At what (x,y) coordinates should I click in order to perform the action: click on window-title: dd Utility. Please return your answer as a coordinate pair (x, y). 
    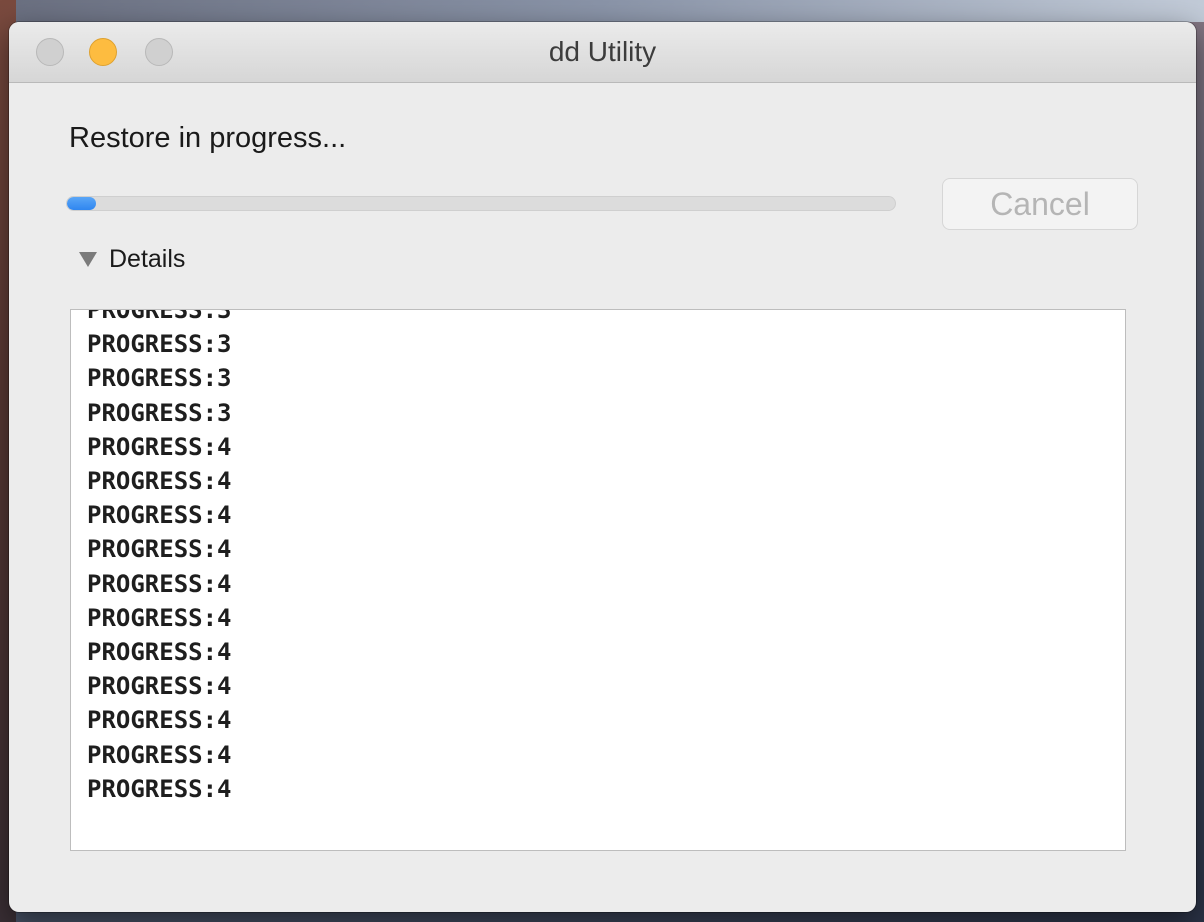
    Looking at the image, I should click on (602, 51).